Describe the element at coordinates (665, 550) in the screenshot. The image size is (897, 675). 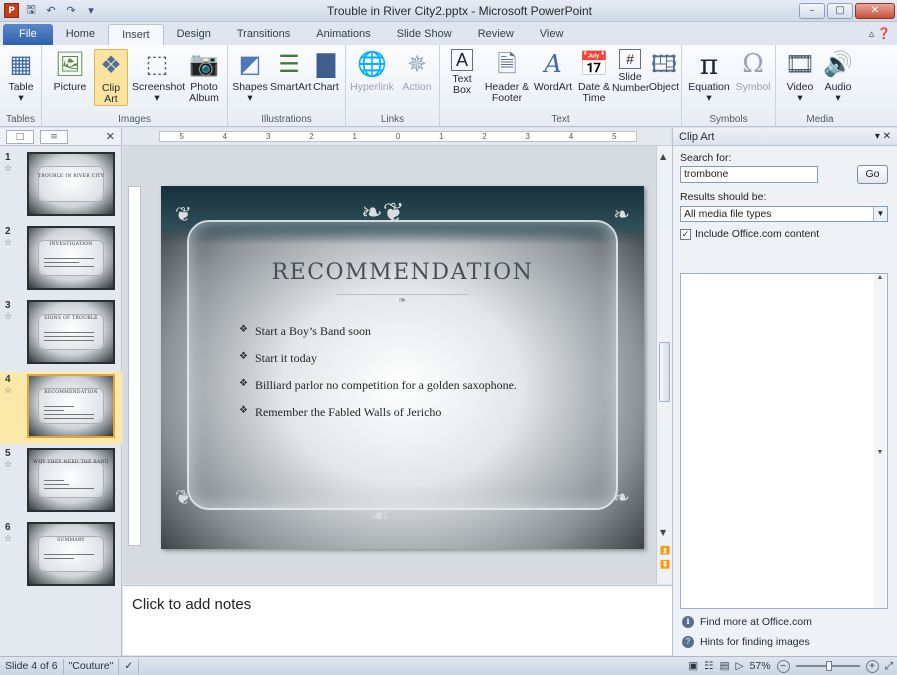
I see `previous-slide-icon: ⏫` at that location.